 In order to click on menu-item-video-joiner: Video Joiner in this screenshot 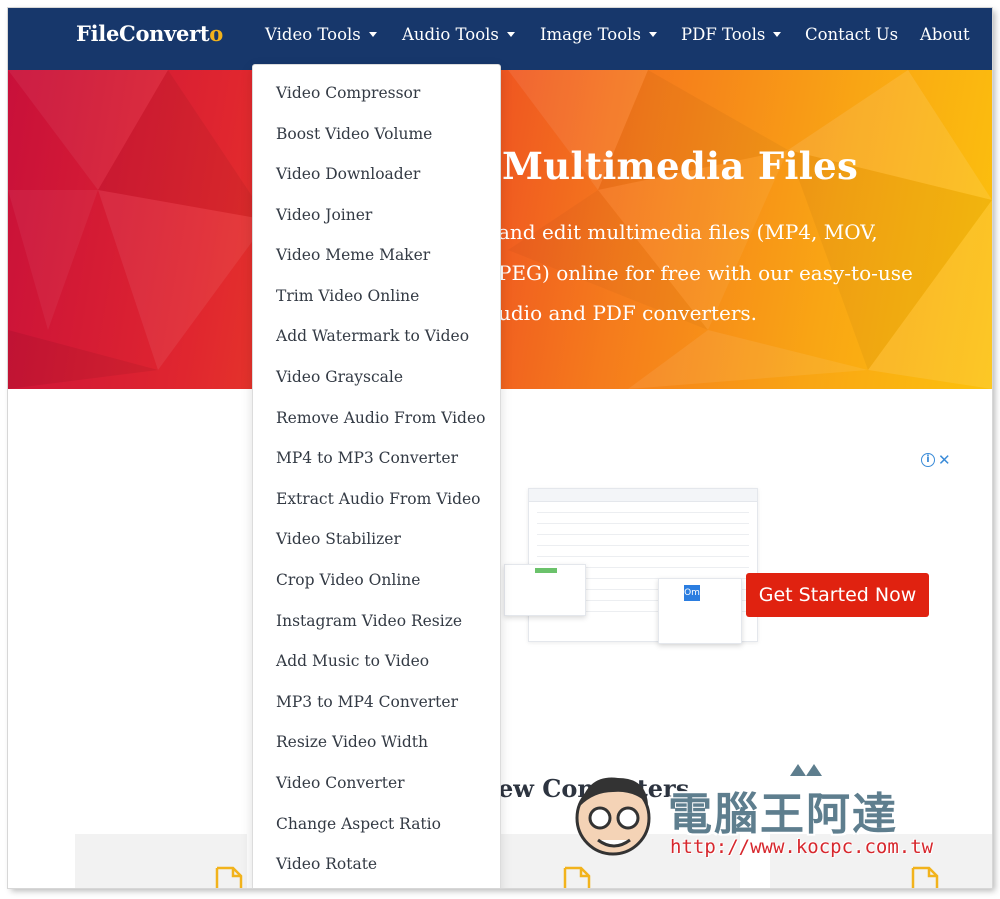, I will do `click(324, 215)`.